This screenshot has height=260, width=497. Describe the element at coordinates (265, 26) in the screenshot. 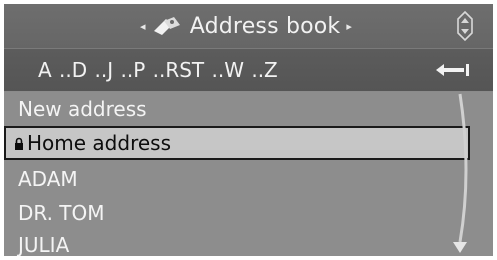

I see `page-title: Address book` at that location.